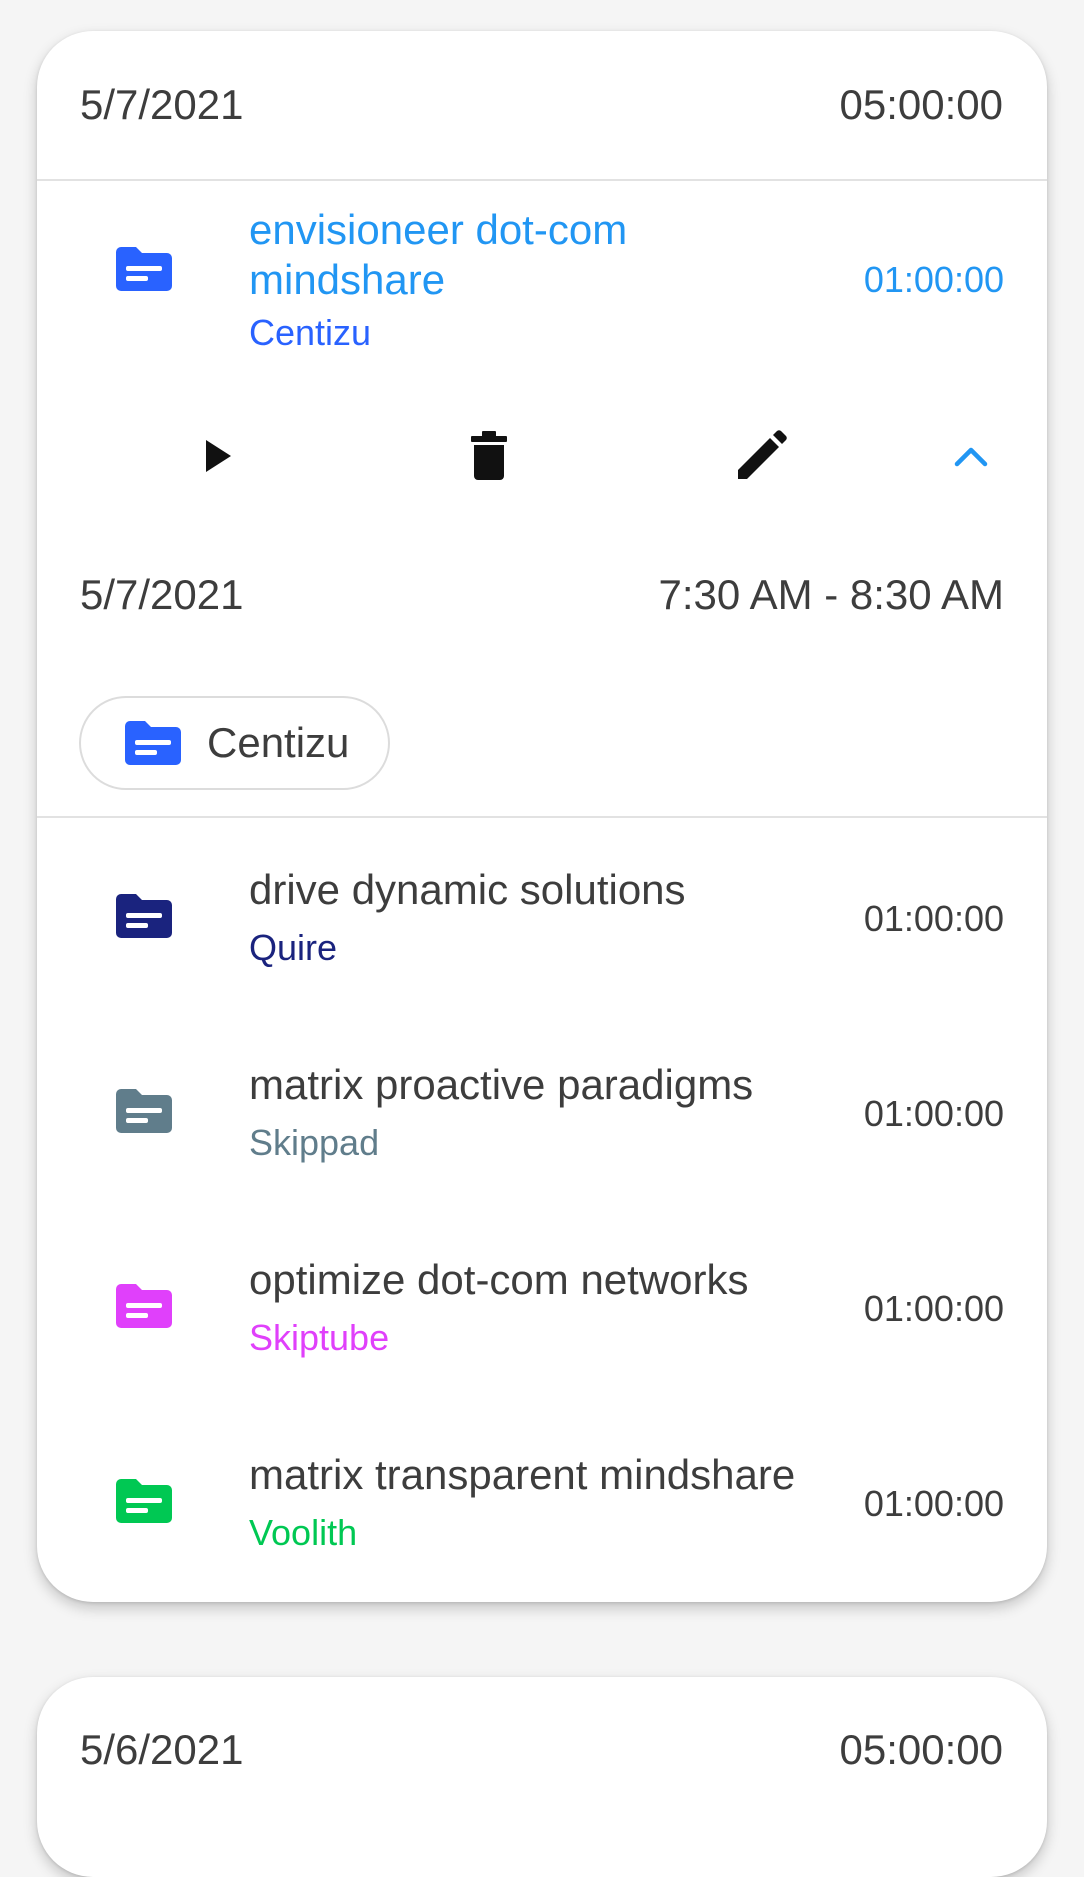 This screenshot has width=1084, height=1877. Describe the element at coordinates (303, 1532) in the screenshot. I see `entry-client: Voolith` at that location.